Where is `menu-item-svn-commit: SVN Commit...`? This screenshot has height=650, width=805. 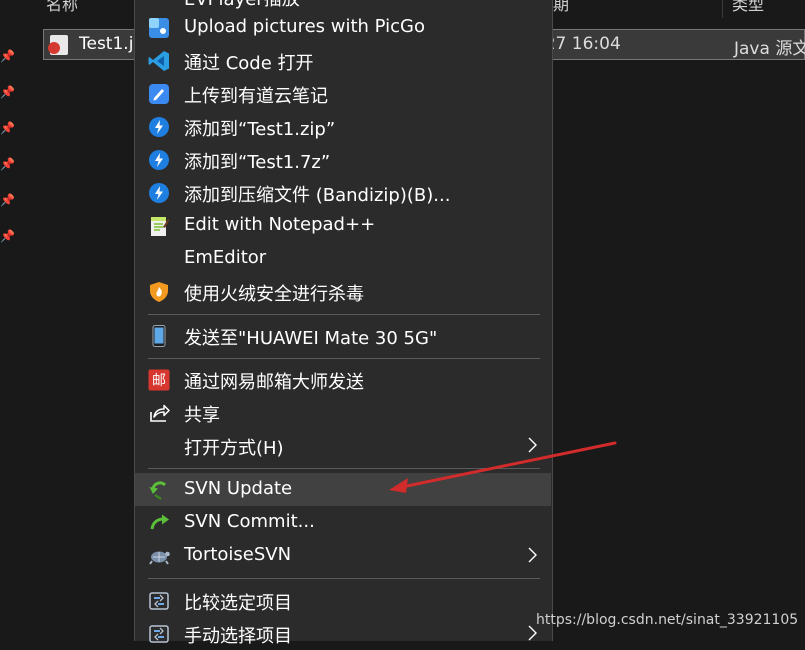
menu-item-svn-commit: SVN Commit... is located at coordinates (343, 522).